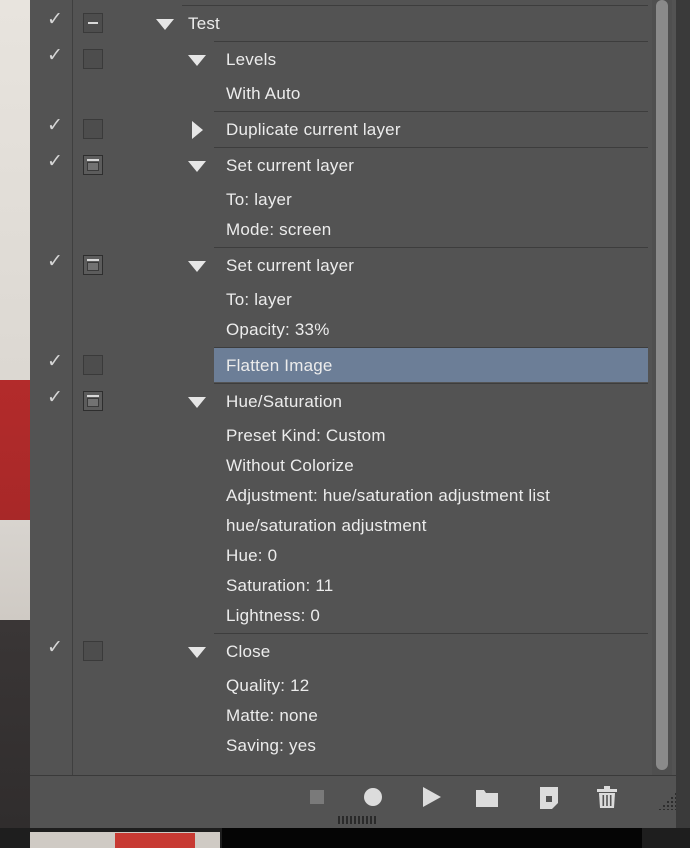 The height and width of the screenshot is (848, 690). Describe the element at coordinates (317, 797) in the screenshot. I see `stop-icon` at that location.